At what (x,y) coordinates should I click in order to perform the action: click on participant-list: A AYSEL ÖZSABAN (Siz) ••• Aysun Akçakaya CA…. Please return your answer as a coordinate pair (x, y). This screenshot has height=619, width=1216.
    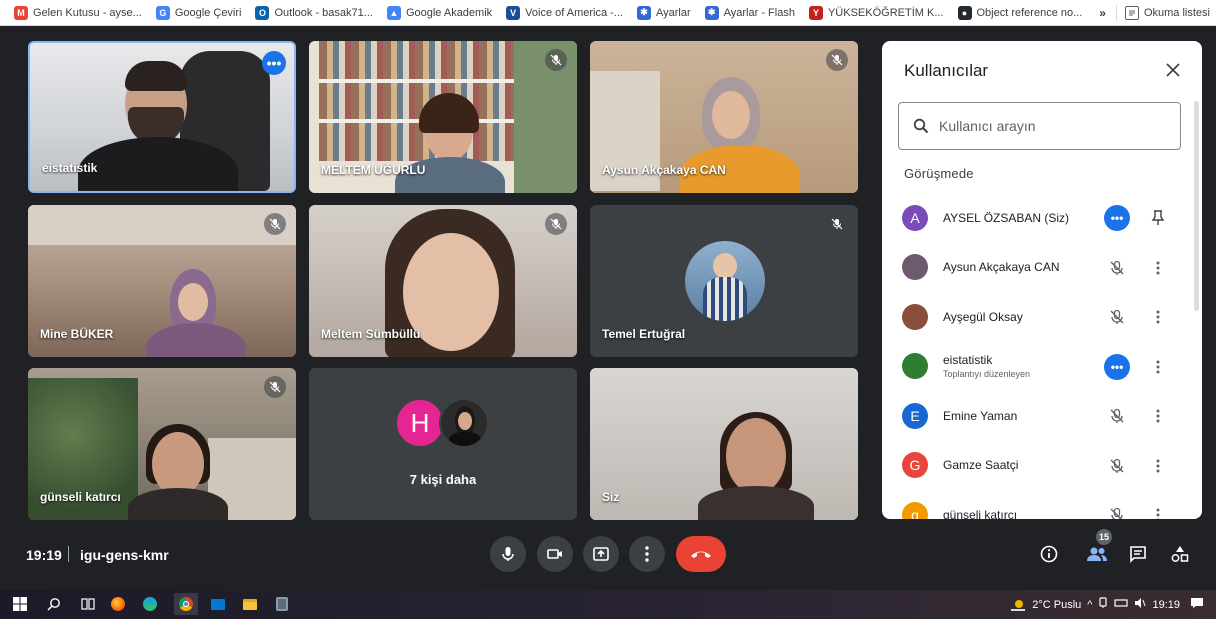
    Looking at the image, I should click on (1038, 356).